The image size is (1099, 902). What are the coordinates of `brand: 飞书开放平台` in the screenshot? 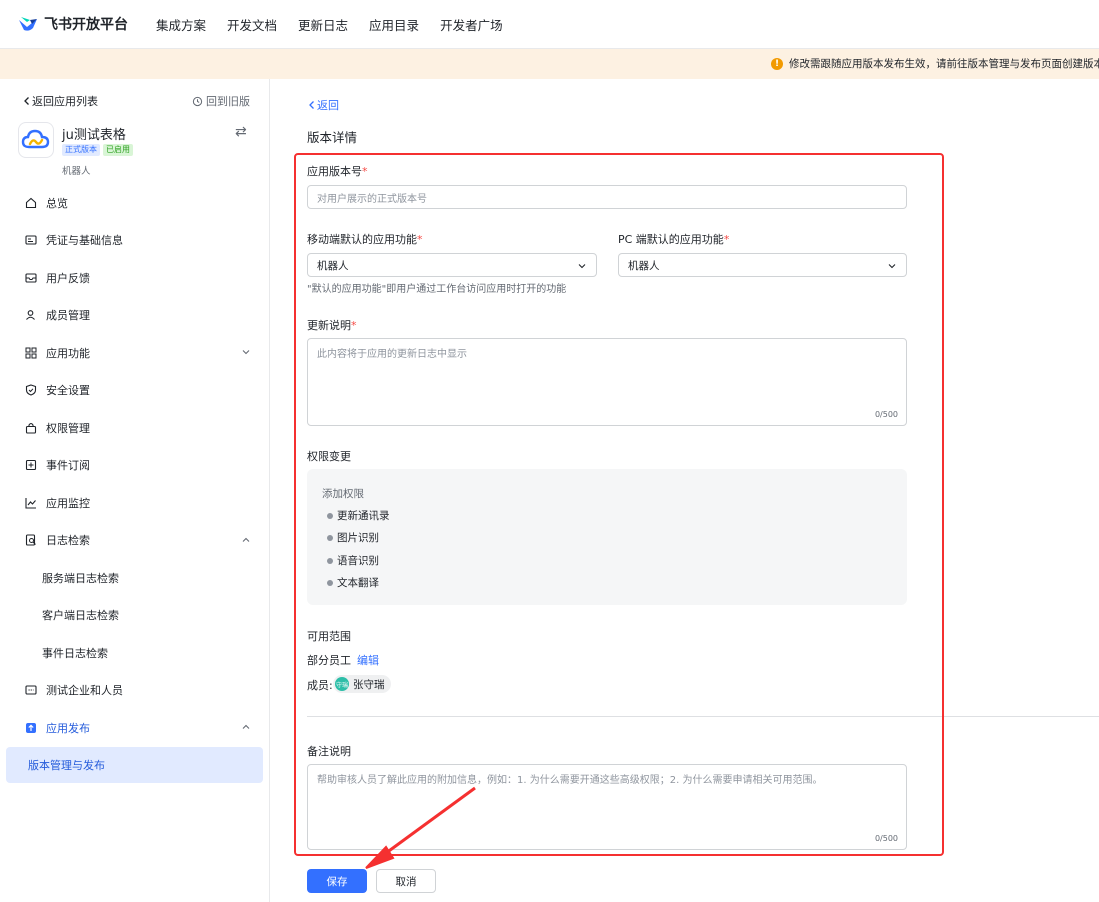 It's located at (82, 24).